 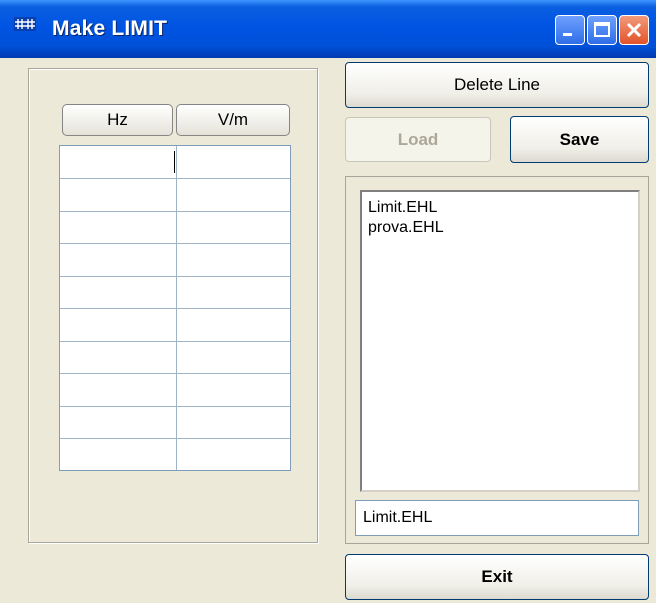 What do you see at coordinates (328, 29) in the screenshot?
I see `title-bar: Make LIMIT` at bounding box center [328, 29].